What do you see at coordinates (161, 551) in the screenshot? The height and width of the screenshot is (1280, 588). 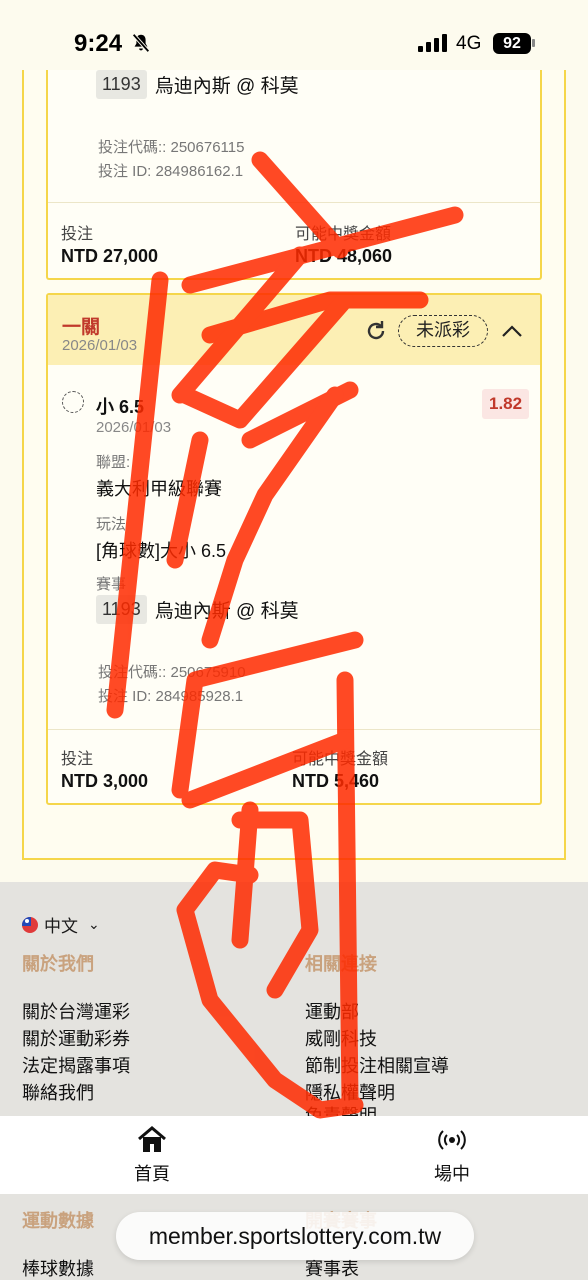 I see `play-value: [角球數]大小 6.5` at bounding box center [161, 551].